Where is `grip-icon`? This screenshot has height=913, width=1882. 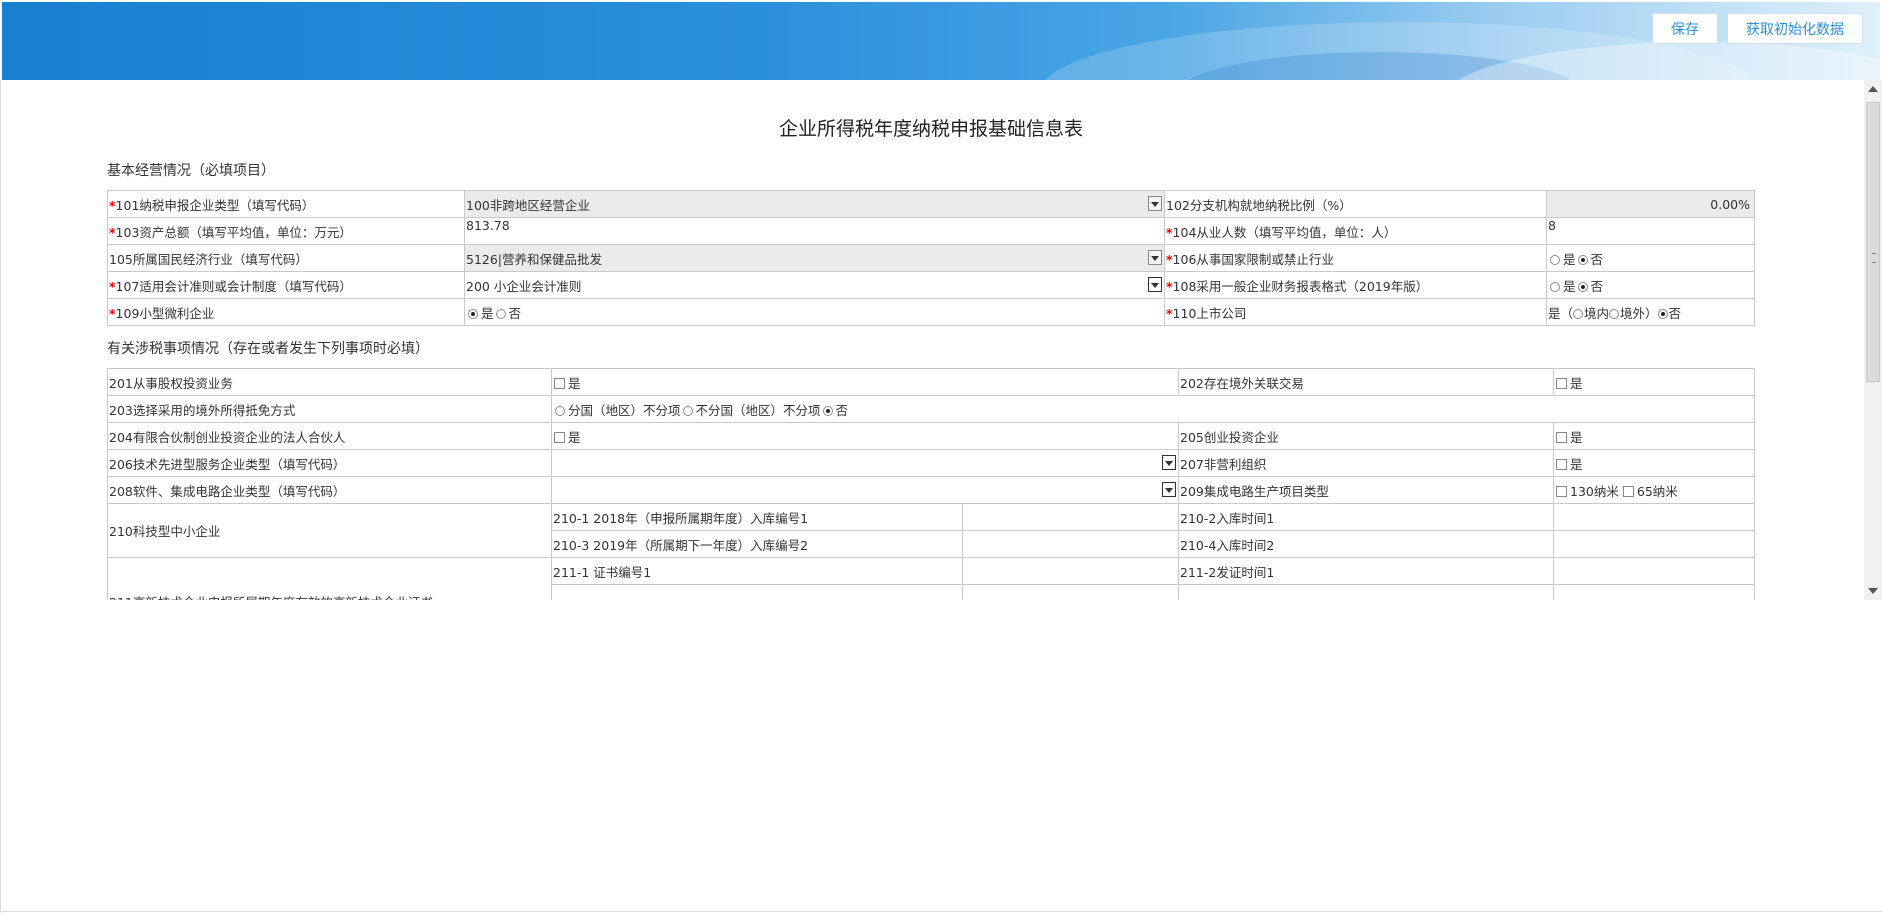
grip-icon is located at coordinates (1874, 258).